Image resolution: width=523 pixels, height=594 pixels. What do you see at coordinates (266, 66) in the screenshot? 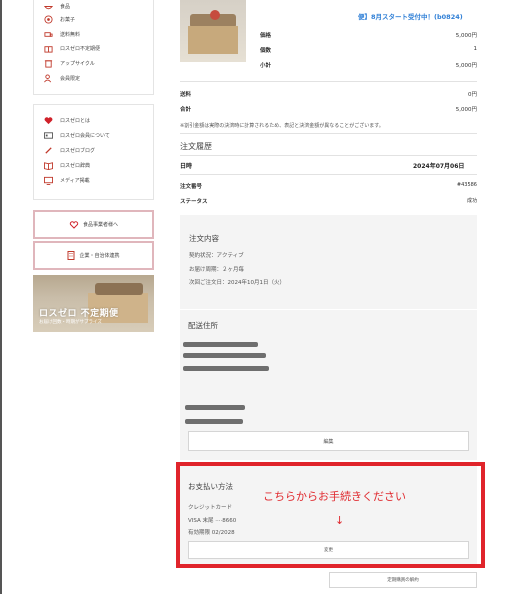
I see `subtotal-label: 小計` at bounding box center [266, 66].